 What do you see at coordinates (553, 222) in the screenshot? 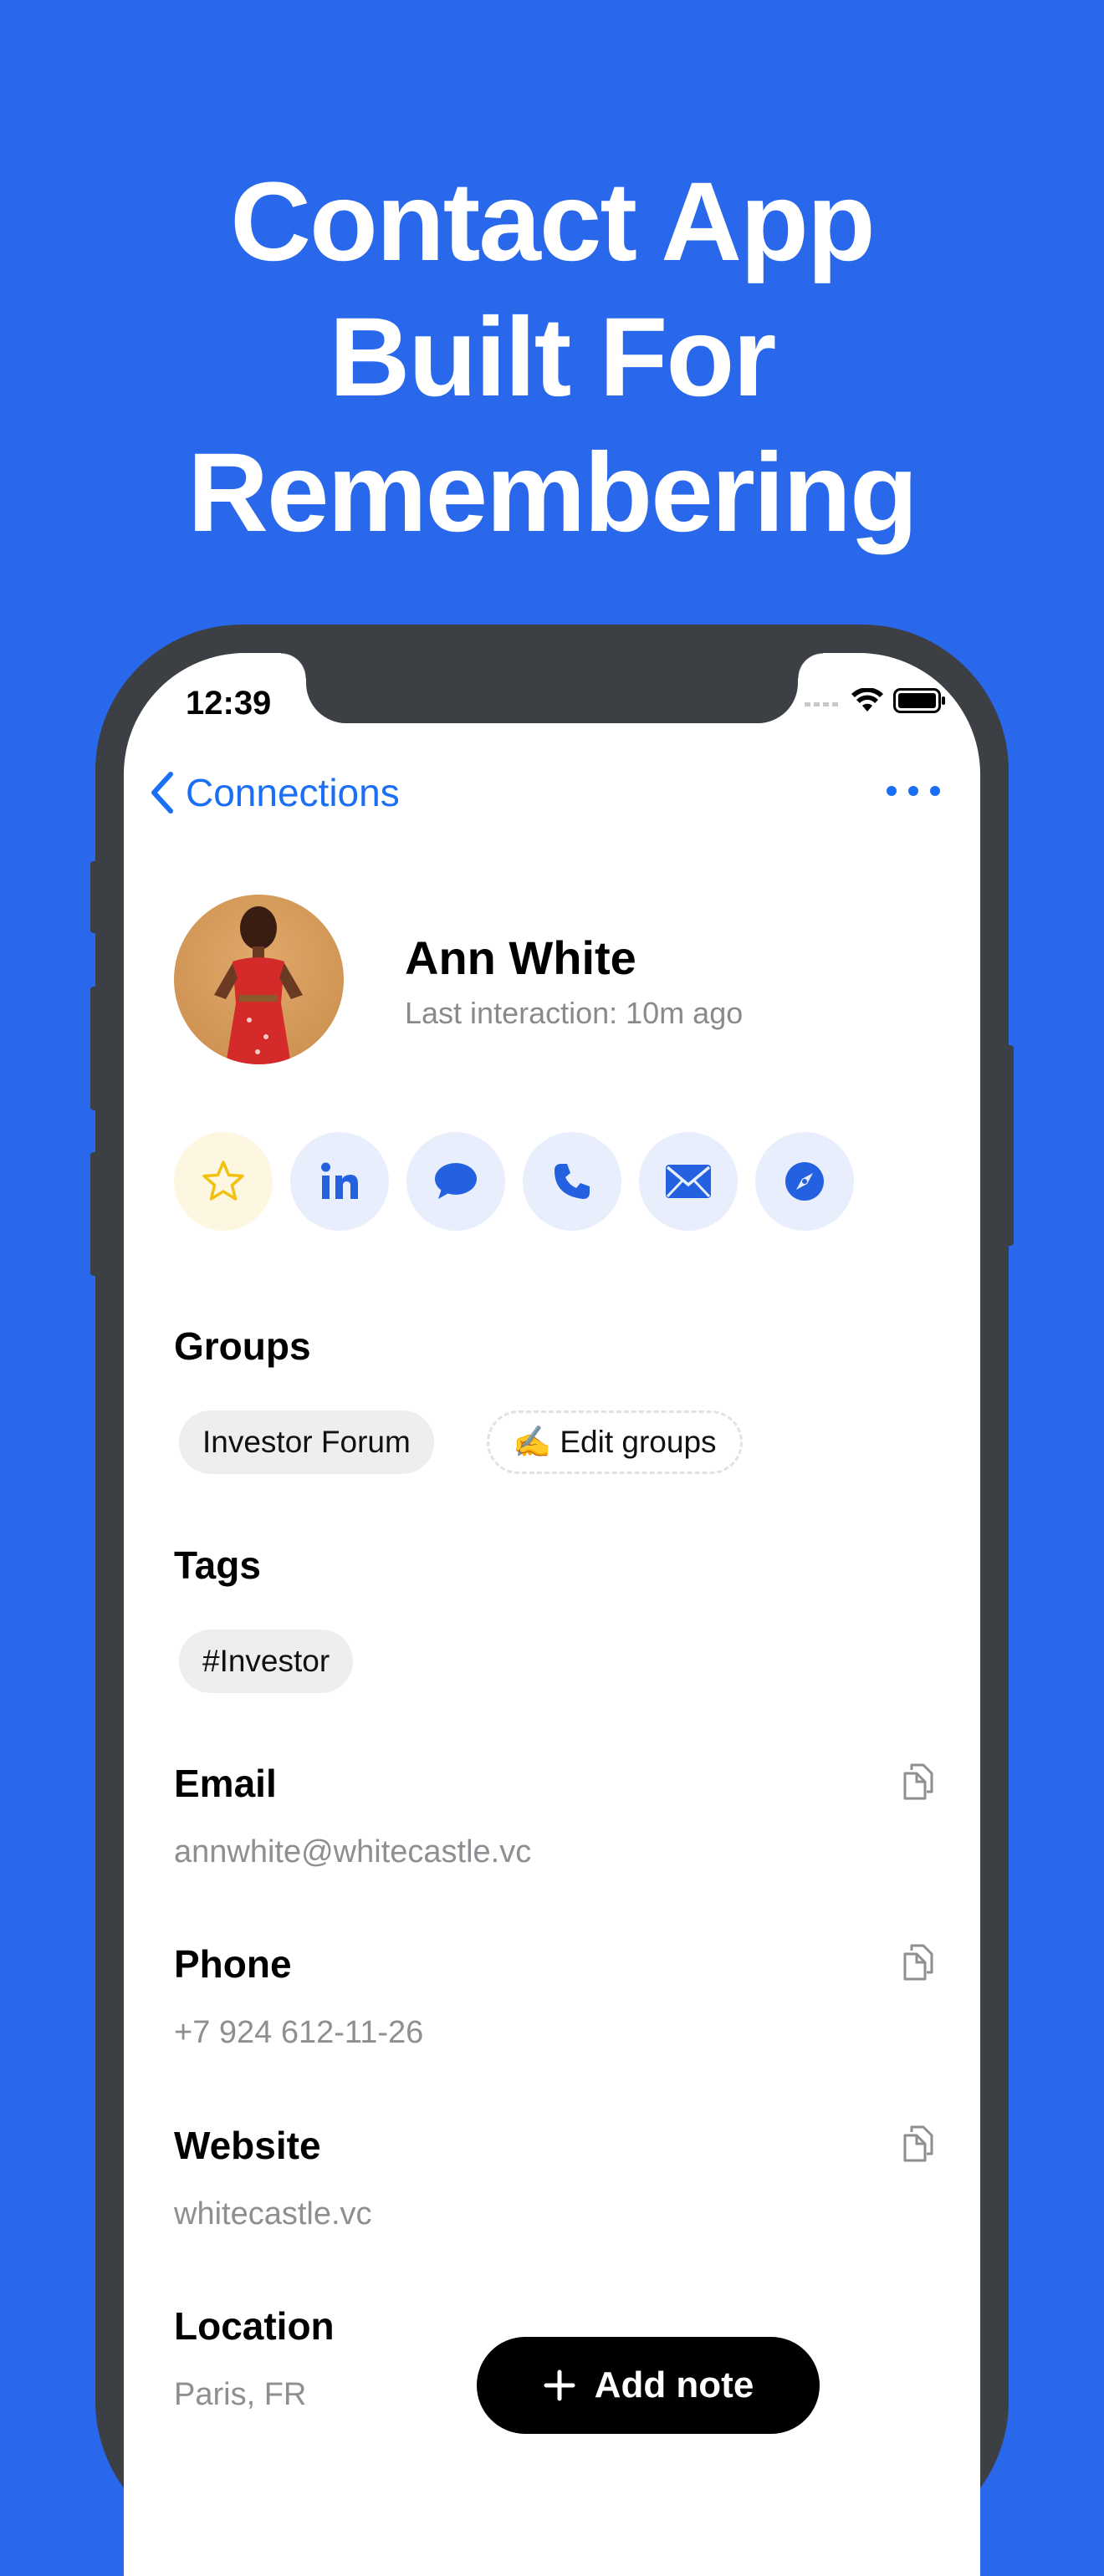
I see `headline-line-1: Contact App` at bounding box center [553, 222].